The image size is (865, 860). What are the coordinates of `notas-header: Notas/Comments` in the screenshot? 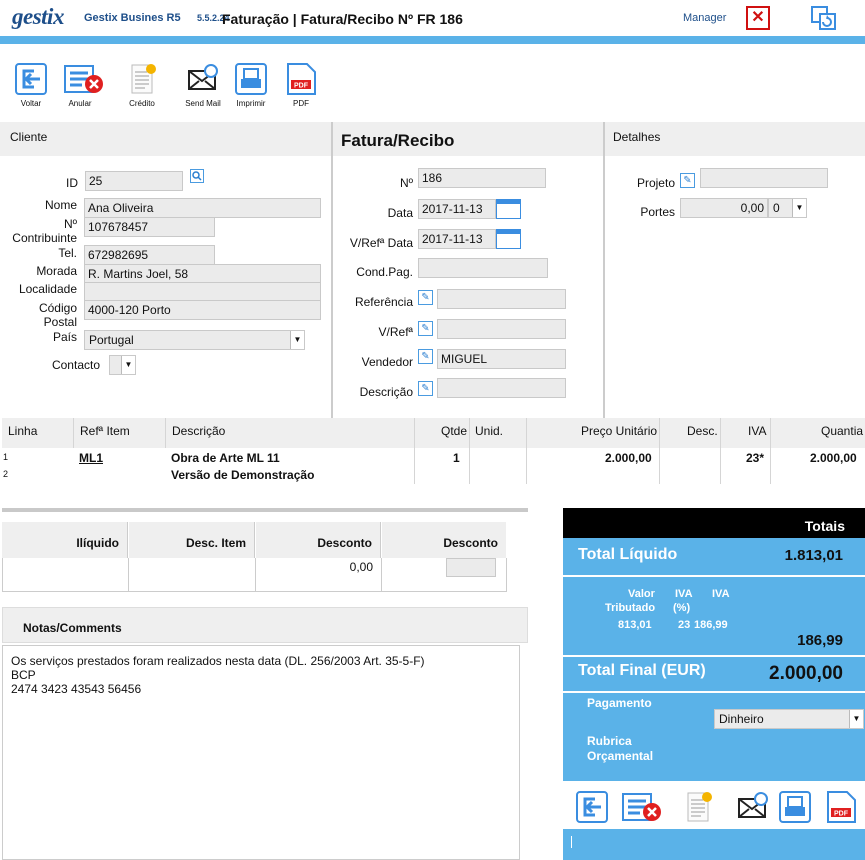 It's located at (265, 625).